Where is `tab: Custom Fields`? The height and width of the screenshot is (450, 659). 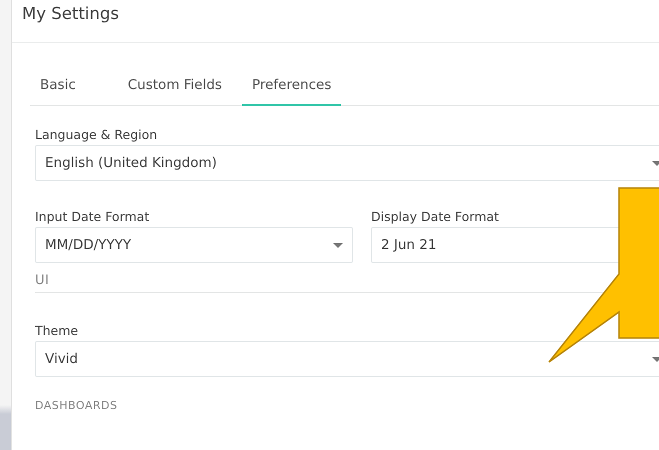 tab: Custom Fields is located at coordinates (175, 89).